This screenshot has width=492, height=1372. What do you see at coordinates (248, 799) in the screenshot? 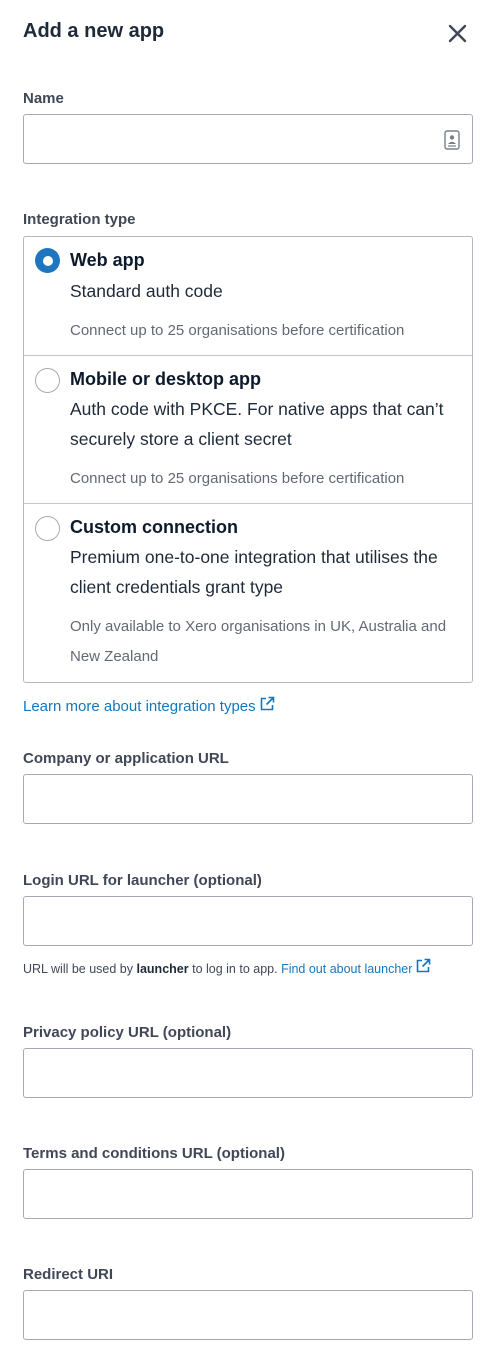
I see `company-url-input` at bounding box center [248, 799].